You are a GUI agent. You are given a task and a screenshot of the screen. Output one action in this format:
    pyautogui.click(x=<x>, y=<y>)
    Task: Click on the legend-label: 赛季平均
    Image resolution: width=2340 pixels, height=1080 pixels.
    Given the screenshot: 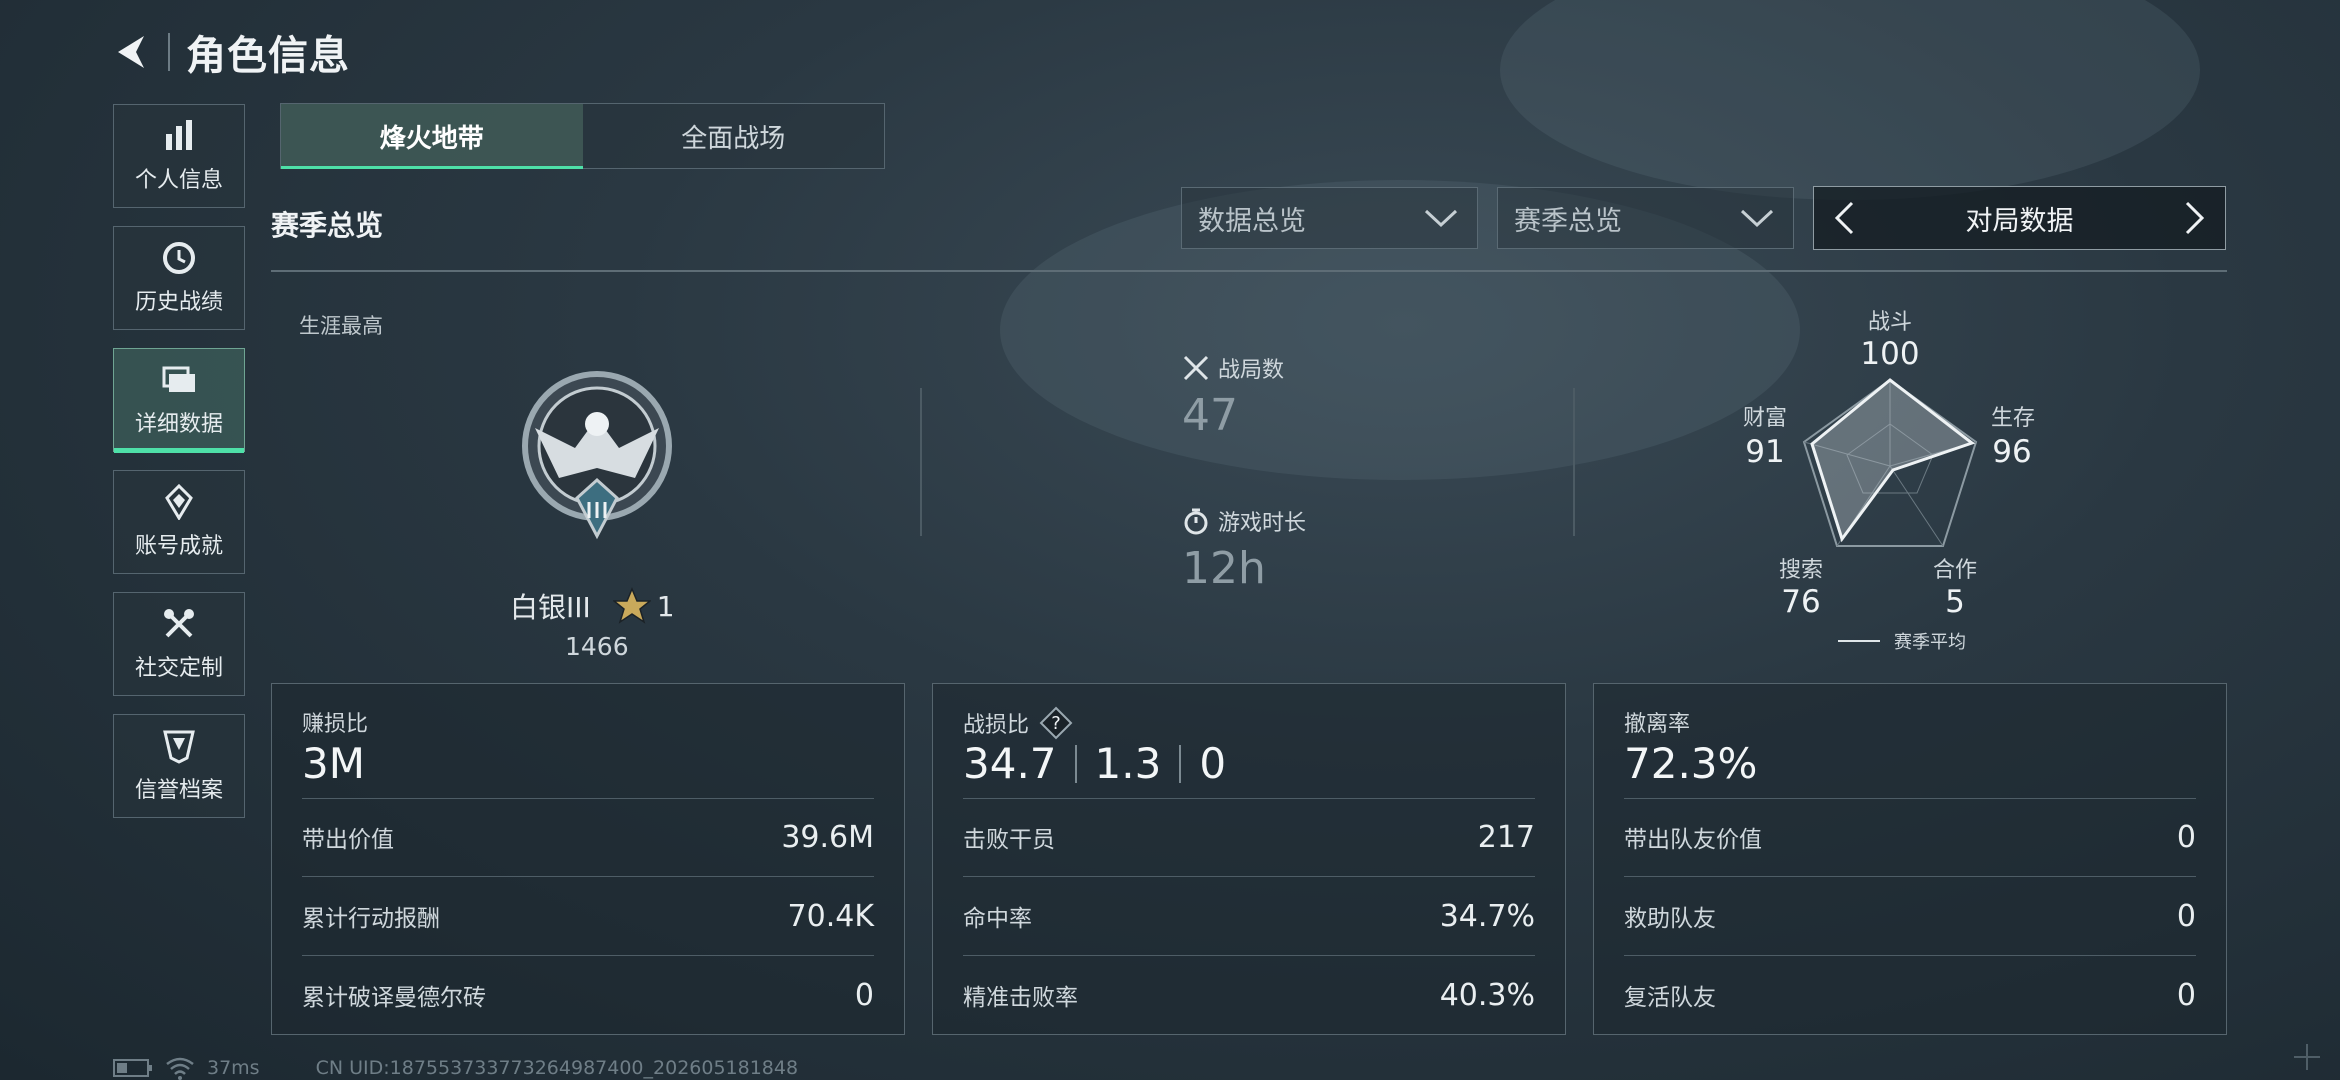 What is the action you would take?
    pyautogui.click(x=1930, y=642)
    